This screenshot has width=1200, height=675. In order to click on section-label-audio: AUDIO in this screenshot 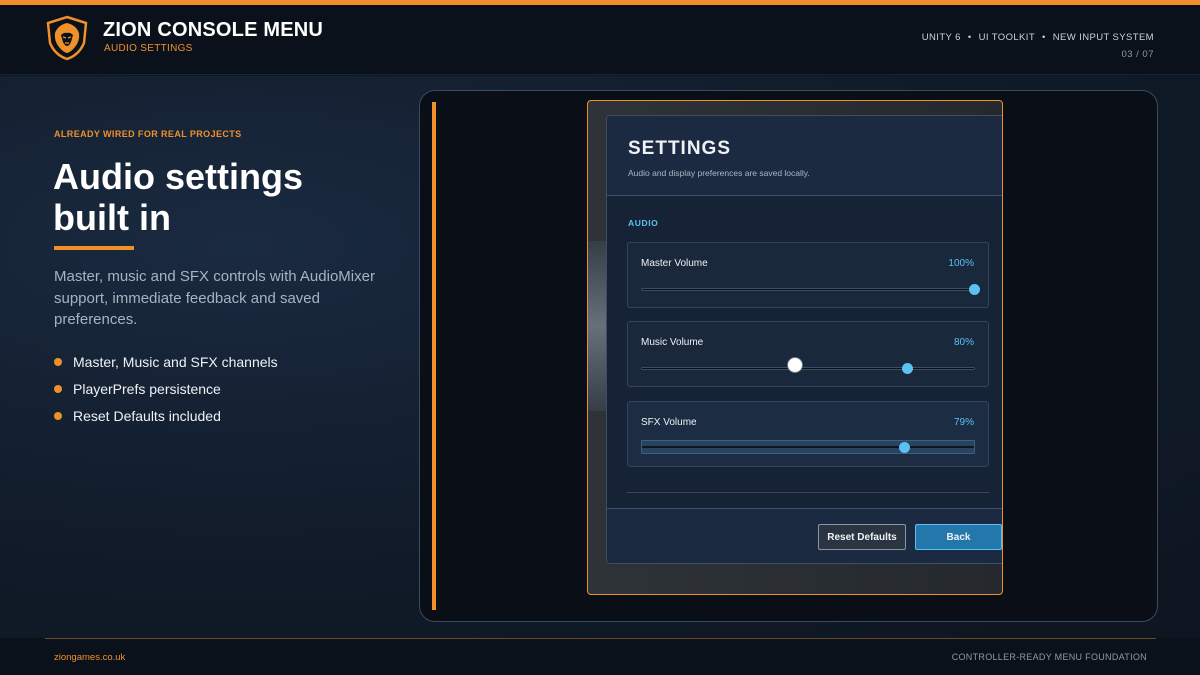, I will do `click(643, 223)`.